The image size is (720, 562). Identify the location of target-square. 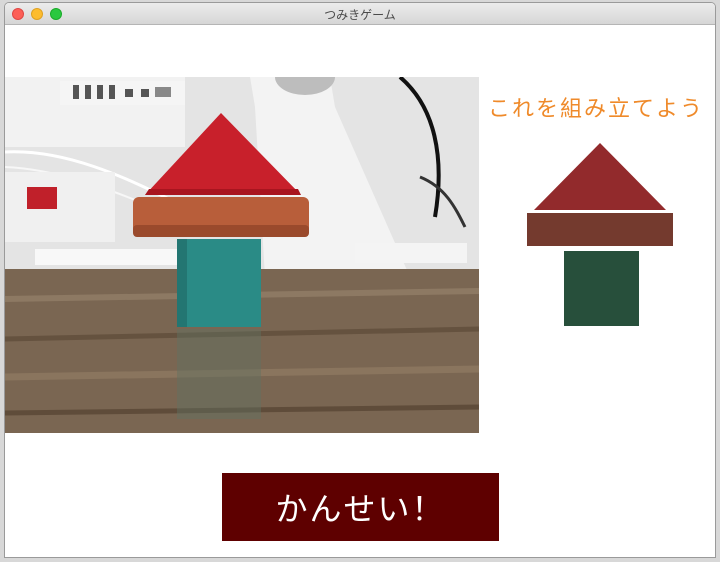
(601, 288).